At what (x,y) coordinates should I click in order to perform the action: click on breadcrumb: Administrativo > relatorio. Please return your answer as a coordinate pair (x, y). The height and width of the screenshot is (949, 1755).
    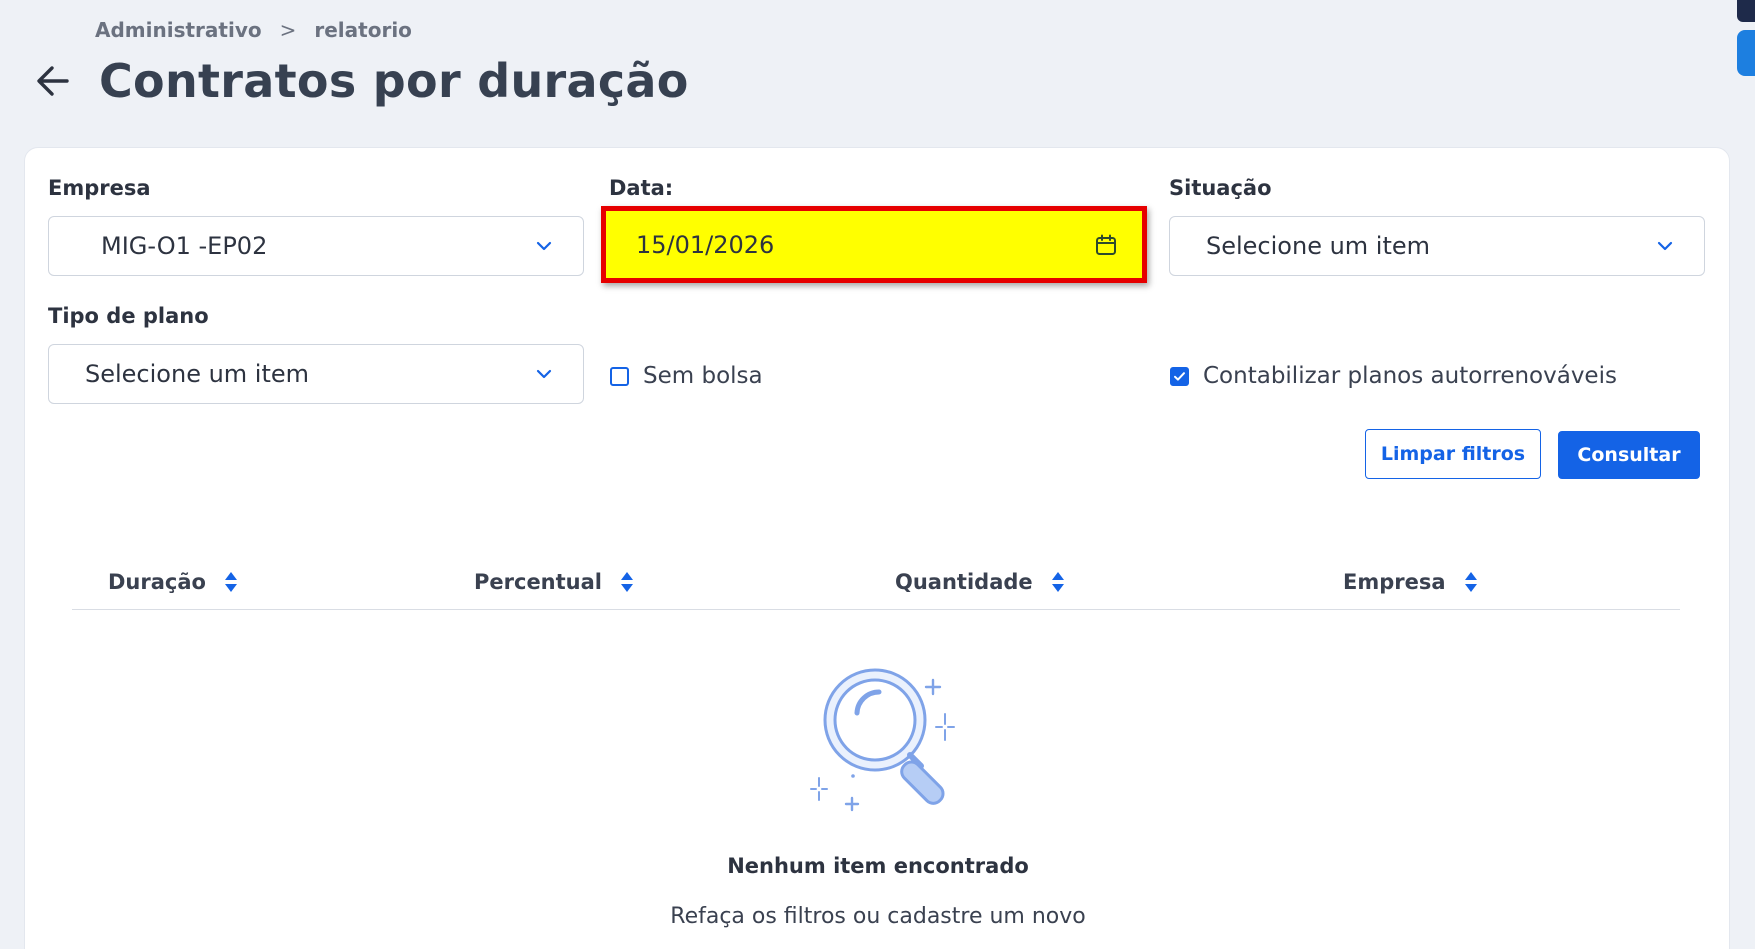
    Looking at the image, I should click on (253, 30).